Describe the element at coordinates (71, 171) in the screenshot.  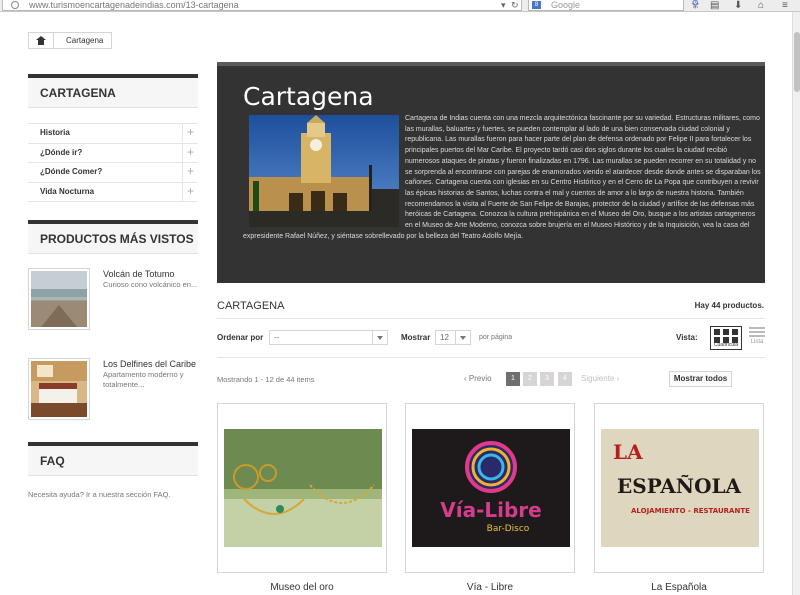
I see `category-label: ¿Dónde Comer?` at that location.